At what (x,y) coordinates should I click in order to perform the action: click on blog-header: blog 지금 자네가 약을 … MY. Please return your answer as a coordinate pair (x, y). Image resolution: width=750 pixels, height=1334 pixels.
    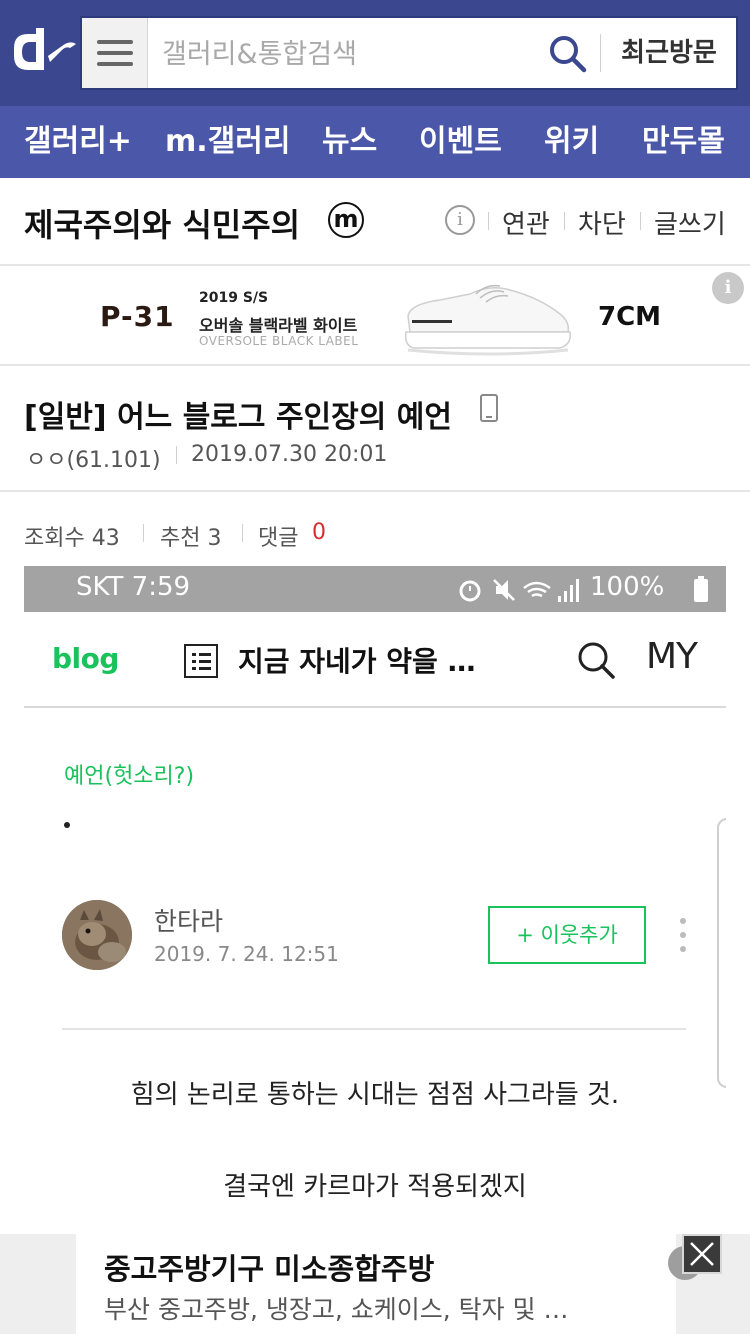
    Looking at the image, I should click on (375, 660).